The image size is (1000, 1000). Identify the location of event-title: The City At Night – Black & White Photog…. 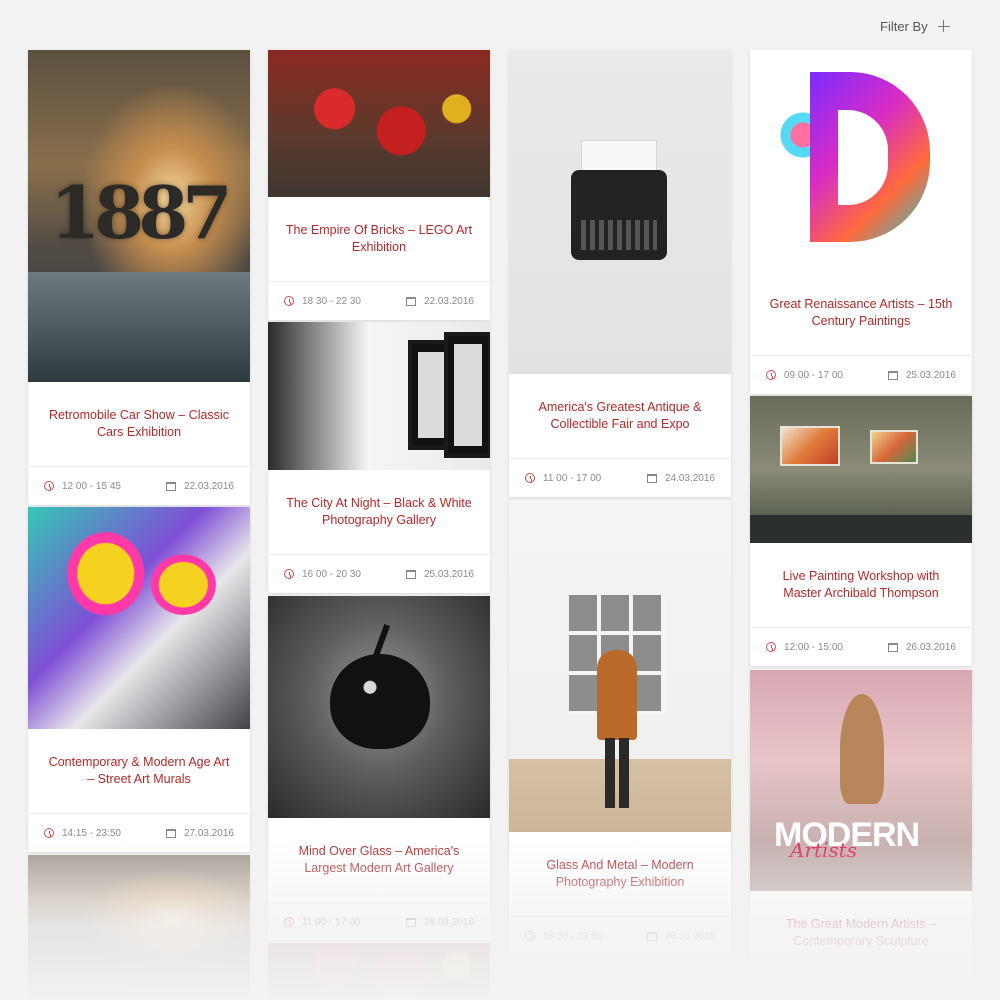
(379, 512).